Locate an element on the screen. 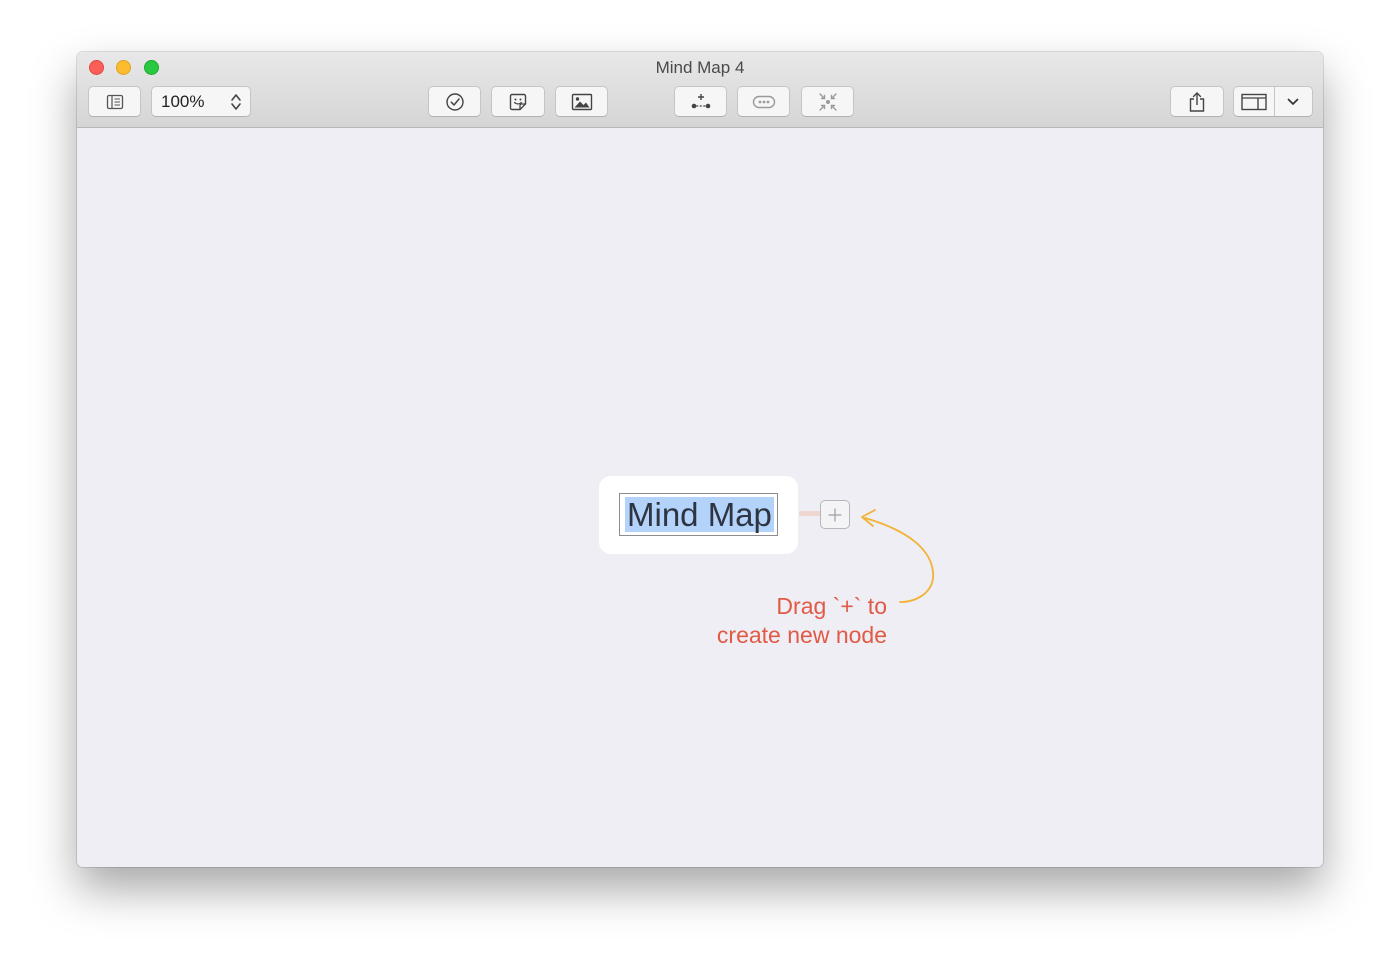  root-node: Mind Map is located at coordinates (698, 515).